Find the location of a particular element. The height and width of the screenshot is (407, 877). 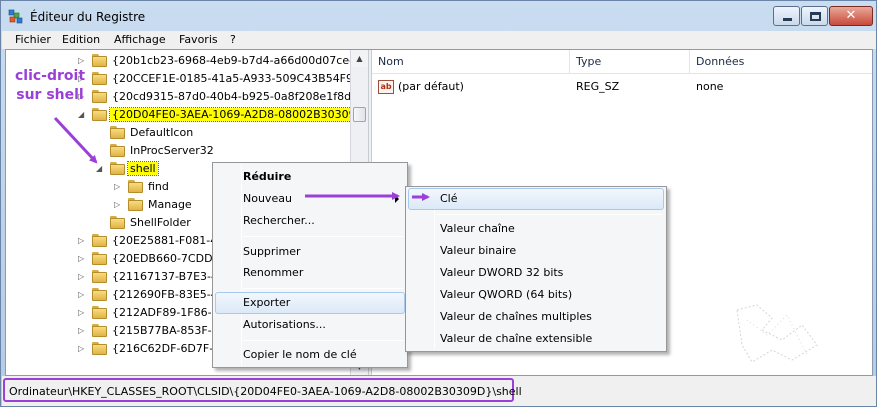

column-type: Type is located at coordinates (630, 62).